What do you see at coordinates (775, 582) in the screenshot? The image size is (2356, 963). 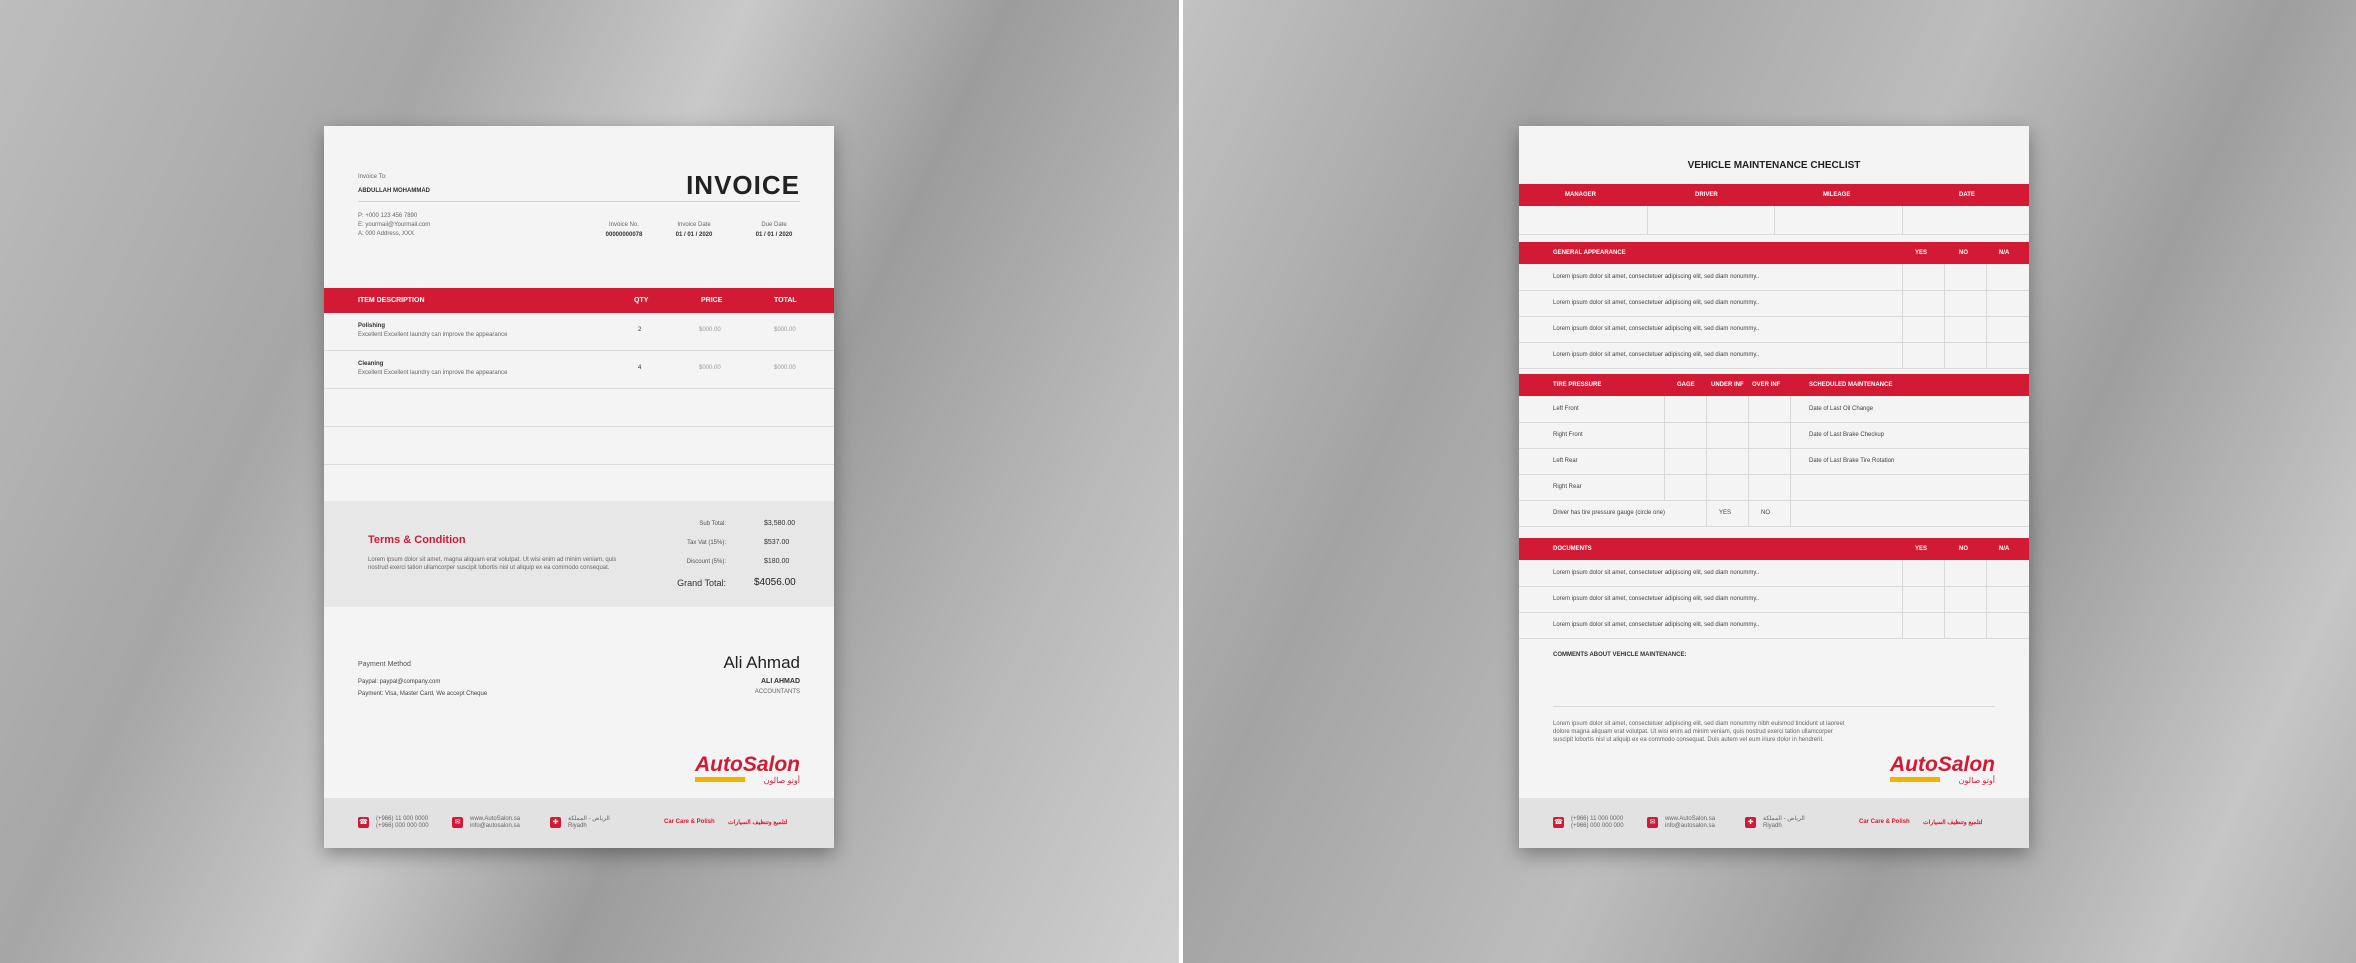 I see `grand-total-value: $4056.00` at bounding box center [775, 582].